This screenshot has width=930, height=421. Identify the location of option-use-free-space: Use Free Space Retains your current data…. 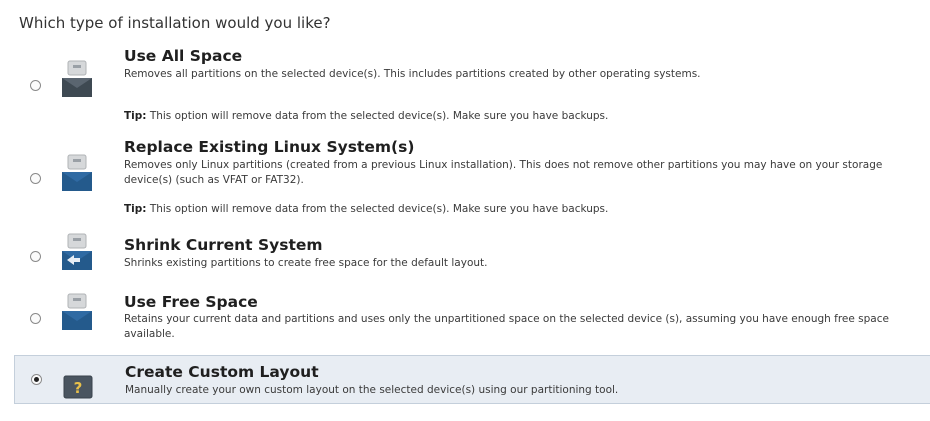
(472, 319).